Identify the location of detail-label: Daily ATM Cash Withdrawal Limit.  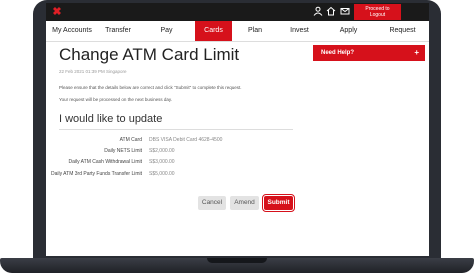
(105, 162).